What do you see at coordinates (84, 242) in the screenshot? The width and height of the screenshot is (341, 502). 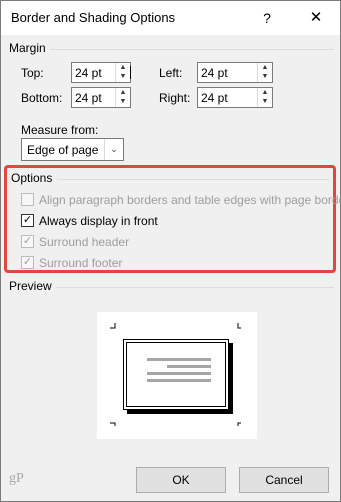 I see `surround-header-label: Surround header` at bounding box center [84, 242].